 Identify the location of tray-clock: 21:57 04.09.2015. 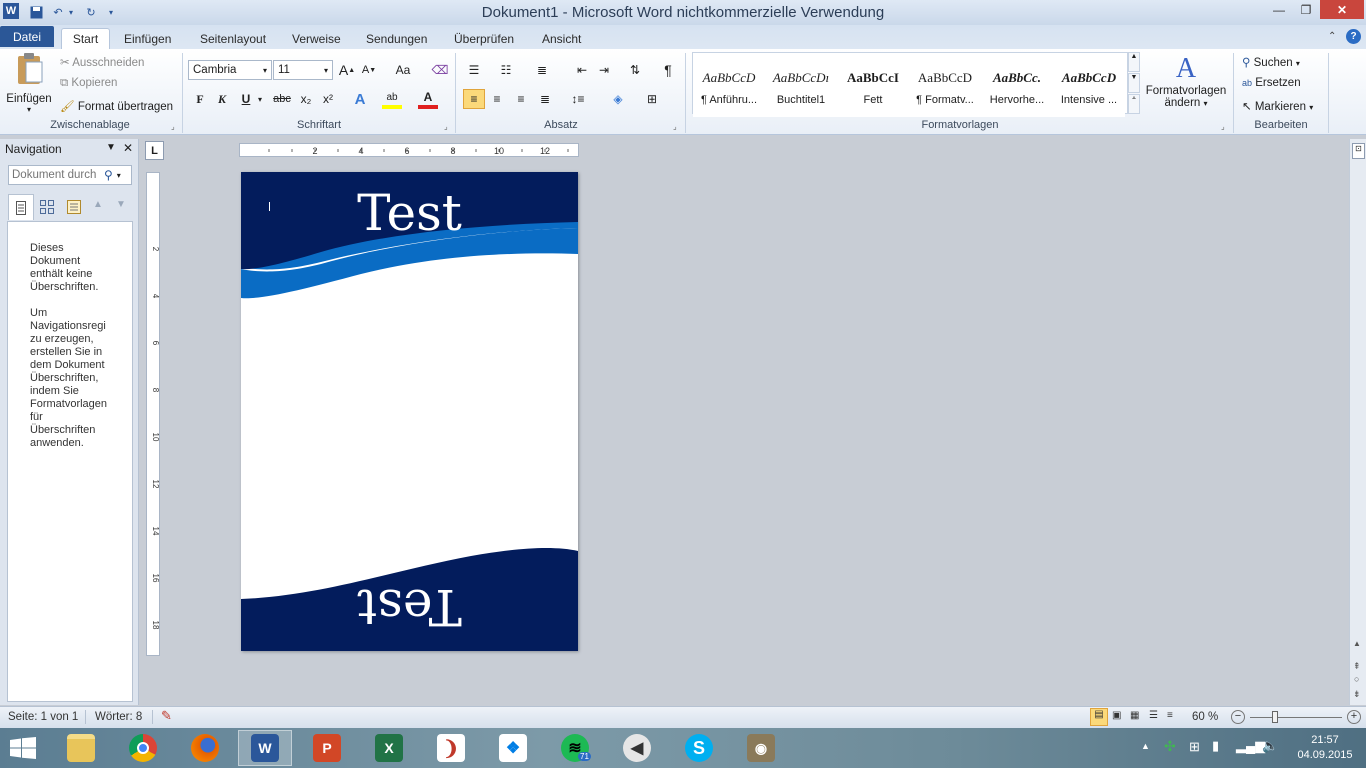
(1325, 748).